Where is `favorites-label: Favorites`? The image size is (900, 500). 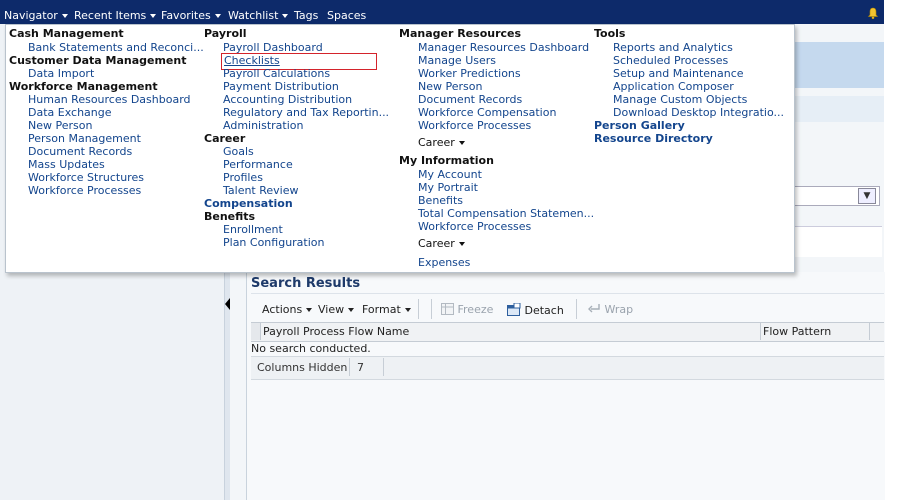
favorites-label: Favorites is located at coordinates (186, 15).